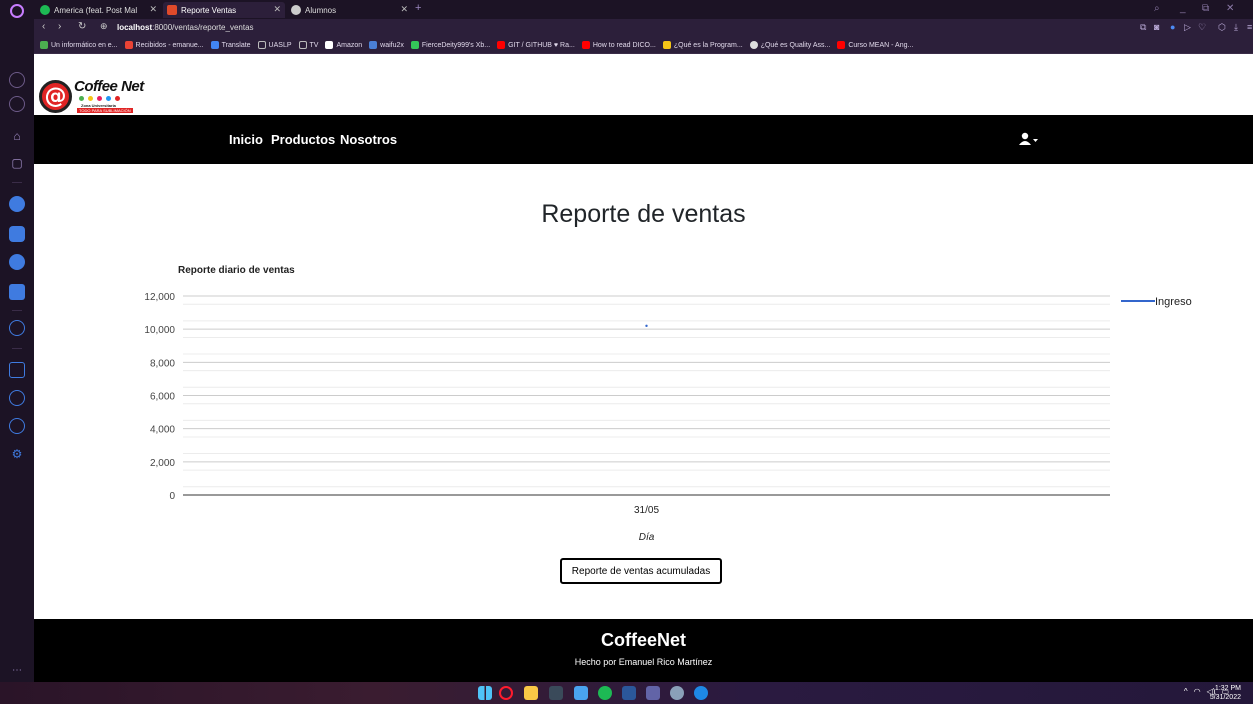 The height and width of the screenshot is (704, 1253). Describe the element at coordinates (1225, 693) in the screenshot. I see `clock: 1:32 PM 5/31/2022` at that location.